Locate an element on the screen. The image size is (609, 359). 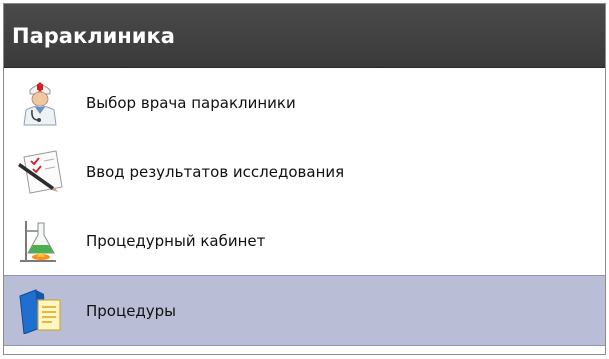
menu-item-label: Процедурный кабинет is located at coordinates (176, 240).